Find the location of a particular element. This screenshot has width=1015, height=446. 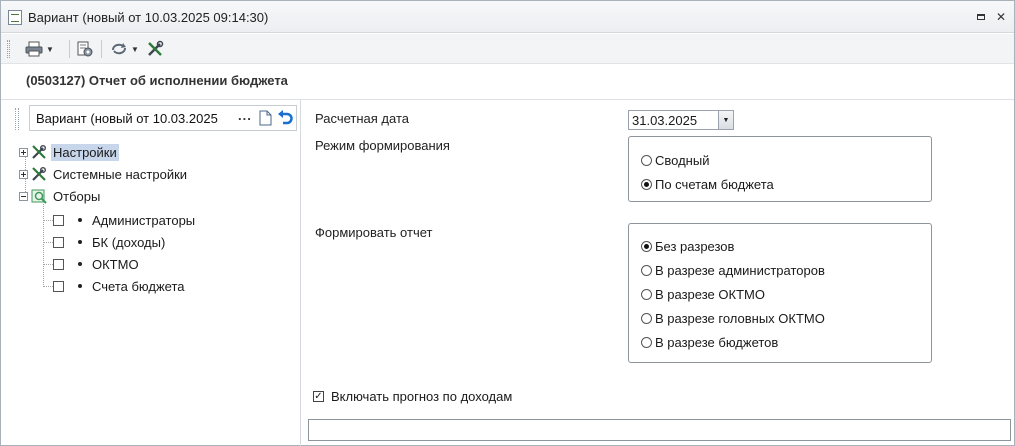

filter-item: Счета бюджета is located at coordinates (119, 286).